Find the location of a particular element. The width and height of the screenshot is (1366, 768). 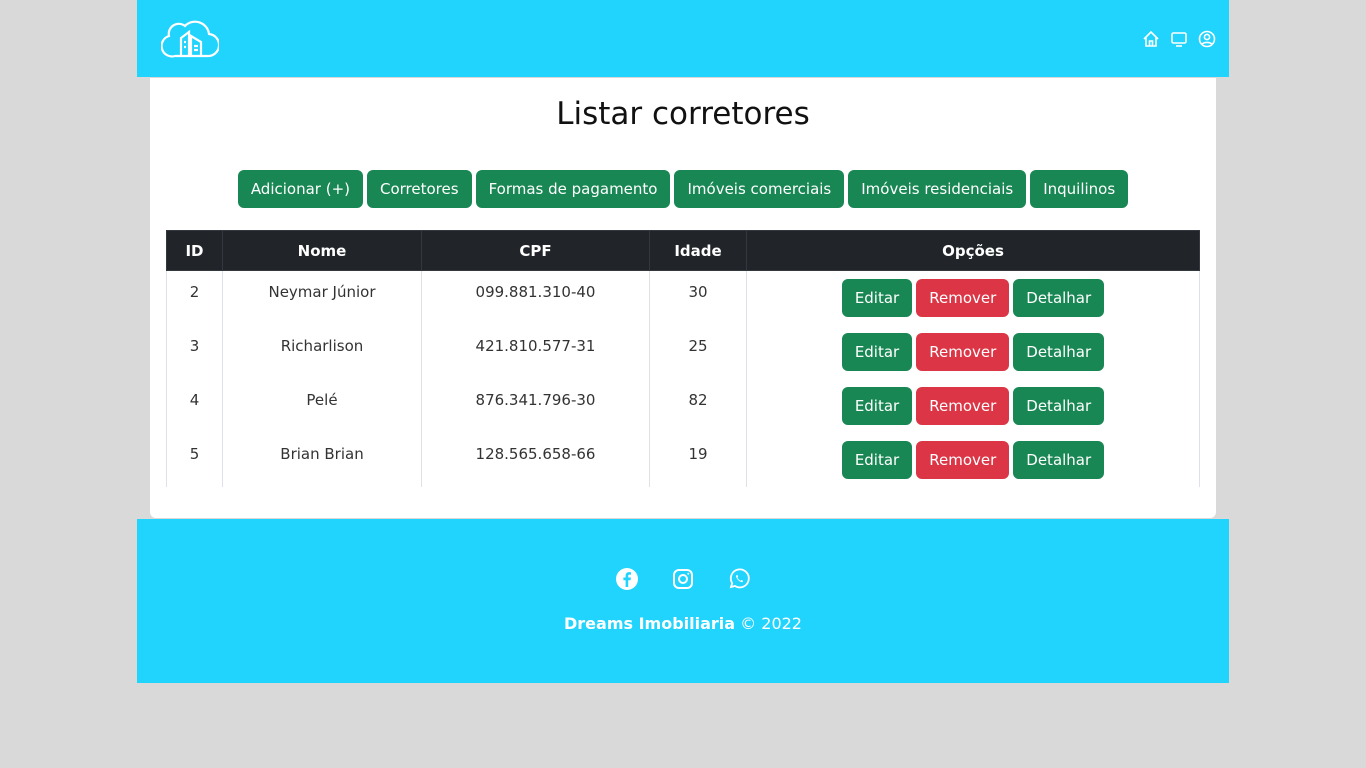

logo-icon is located at coordinates (190, 38).